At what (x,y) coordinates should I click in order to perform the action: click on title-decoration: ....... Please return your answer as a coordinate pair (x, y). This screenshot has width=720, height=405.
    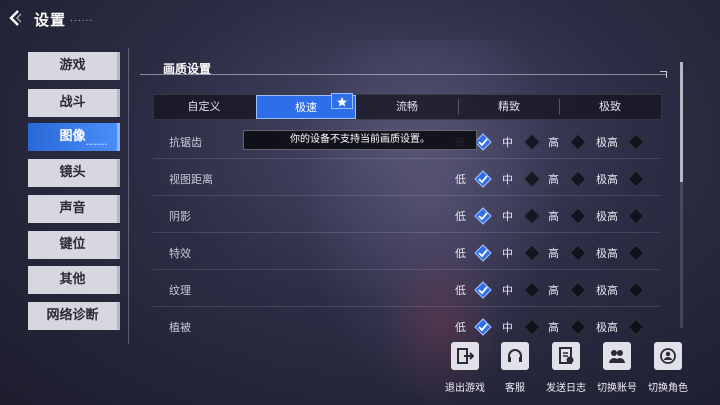
    Looking at the image, I should click on (82, 19).